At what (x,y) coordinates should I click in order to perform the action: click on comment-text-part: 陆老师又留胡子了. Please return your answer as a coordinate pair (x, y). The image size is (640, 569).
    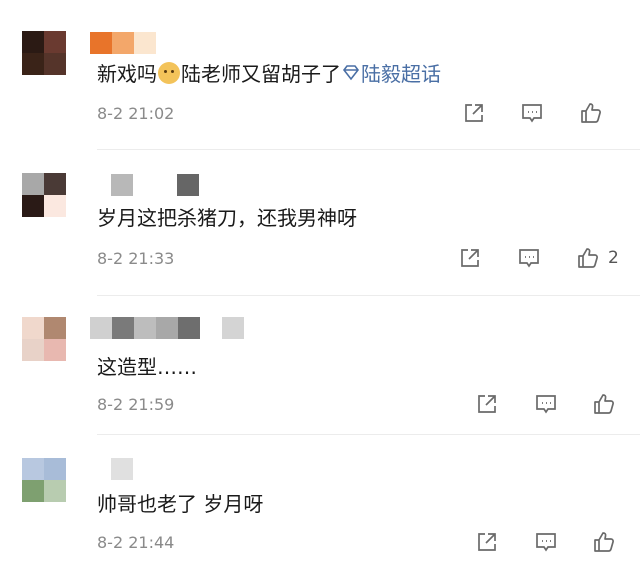
    Looking at the image, I should click on (261, 74).